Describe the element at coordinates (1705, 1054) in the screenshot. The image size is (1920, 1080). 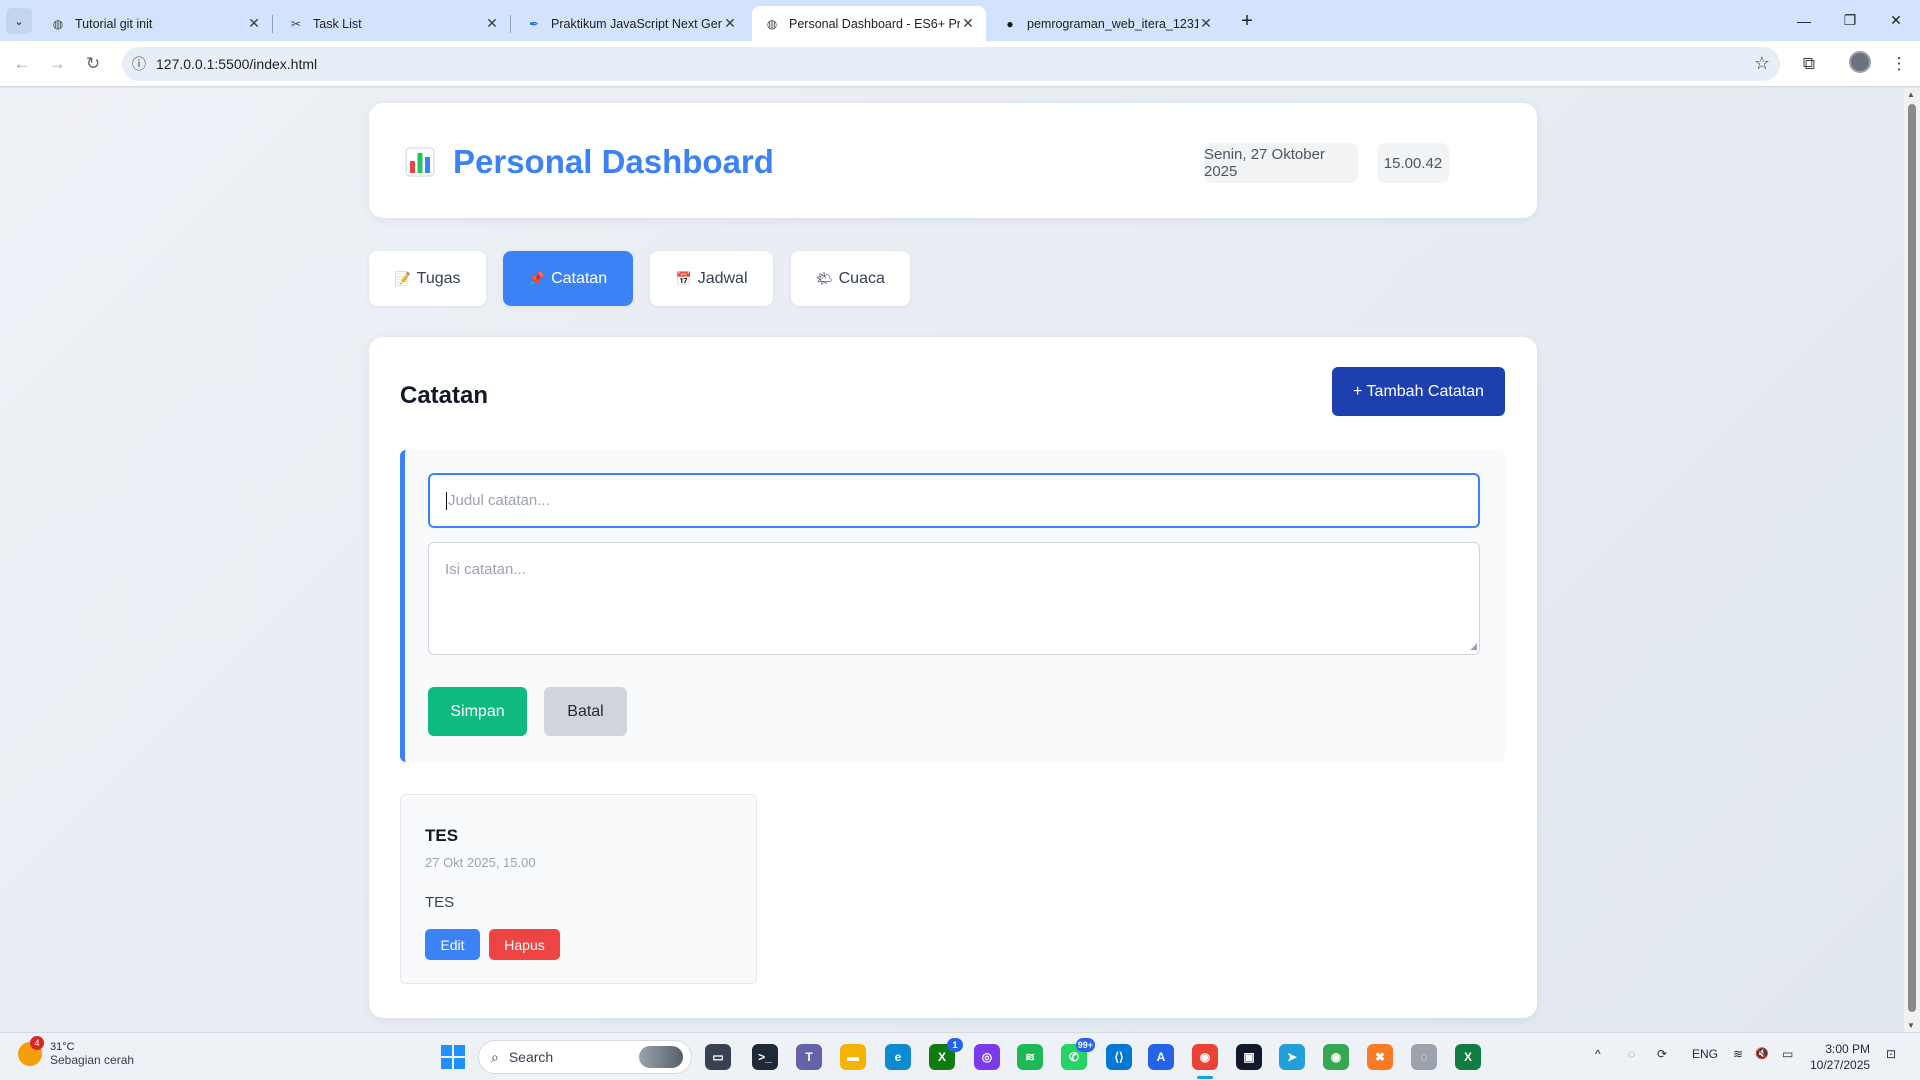
I see `language-indicator: ENG` at that location.